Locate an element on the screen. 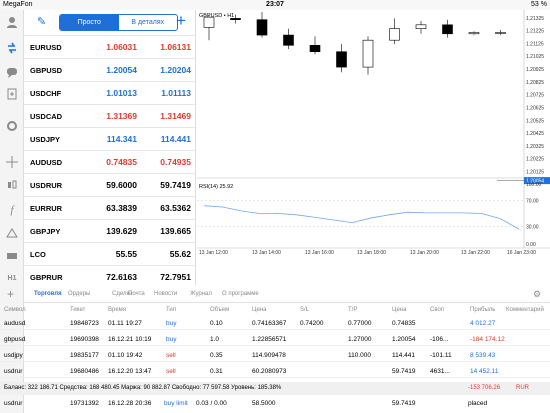 The height and width of the screenshot is (413, 550). price-tick: 1.21125 is located at coordinates (535, 44).